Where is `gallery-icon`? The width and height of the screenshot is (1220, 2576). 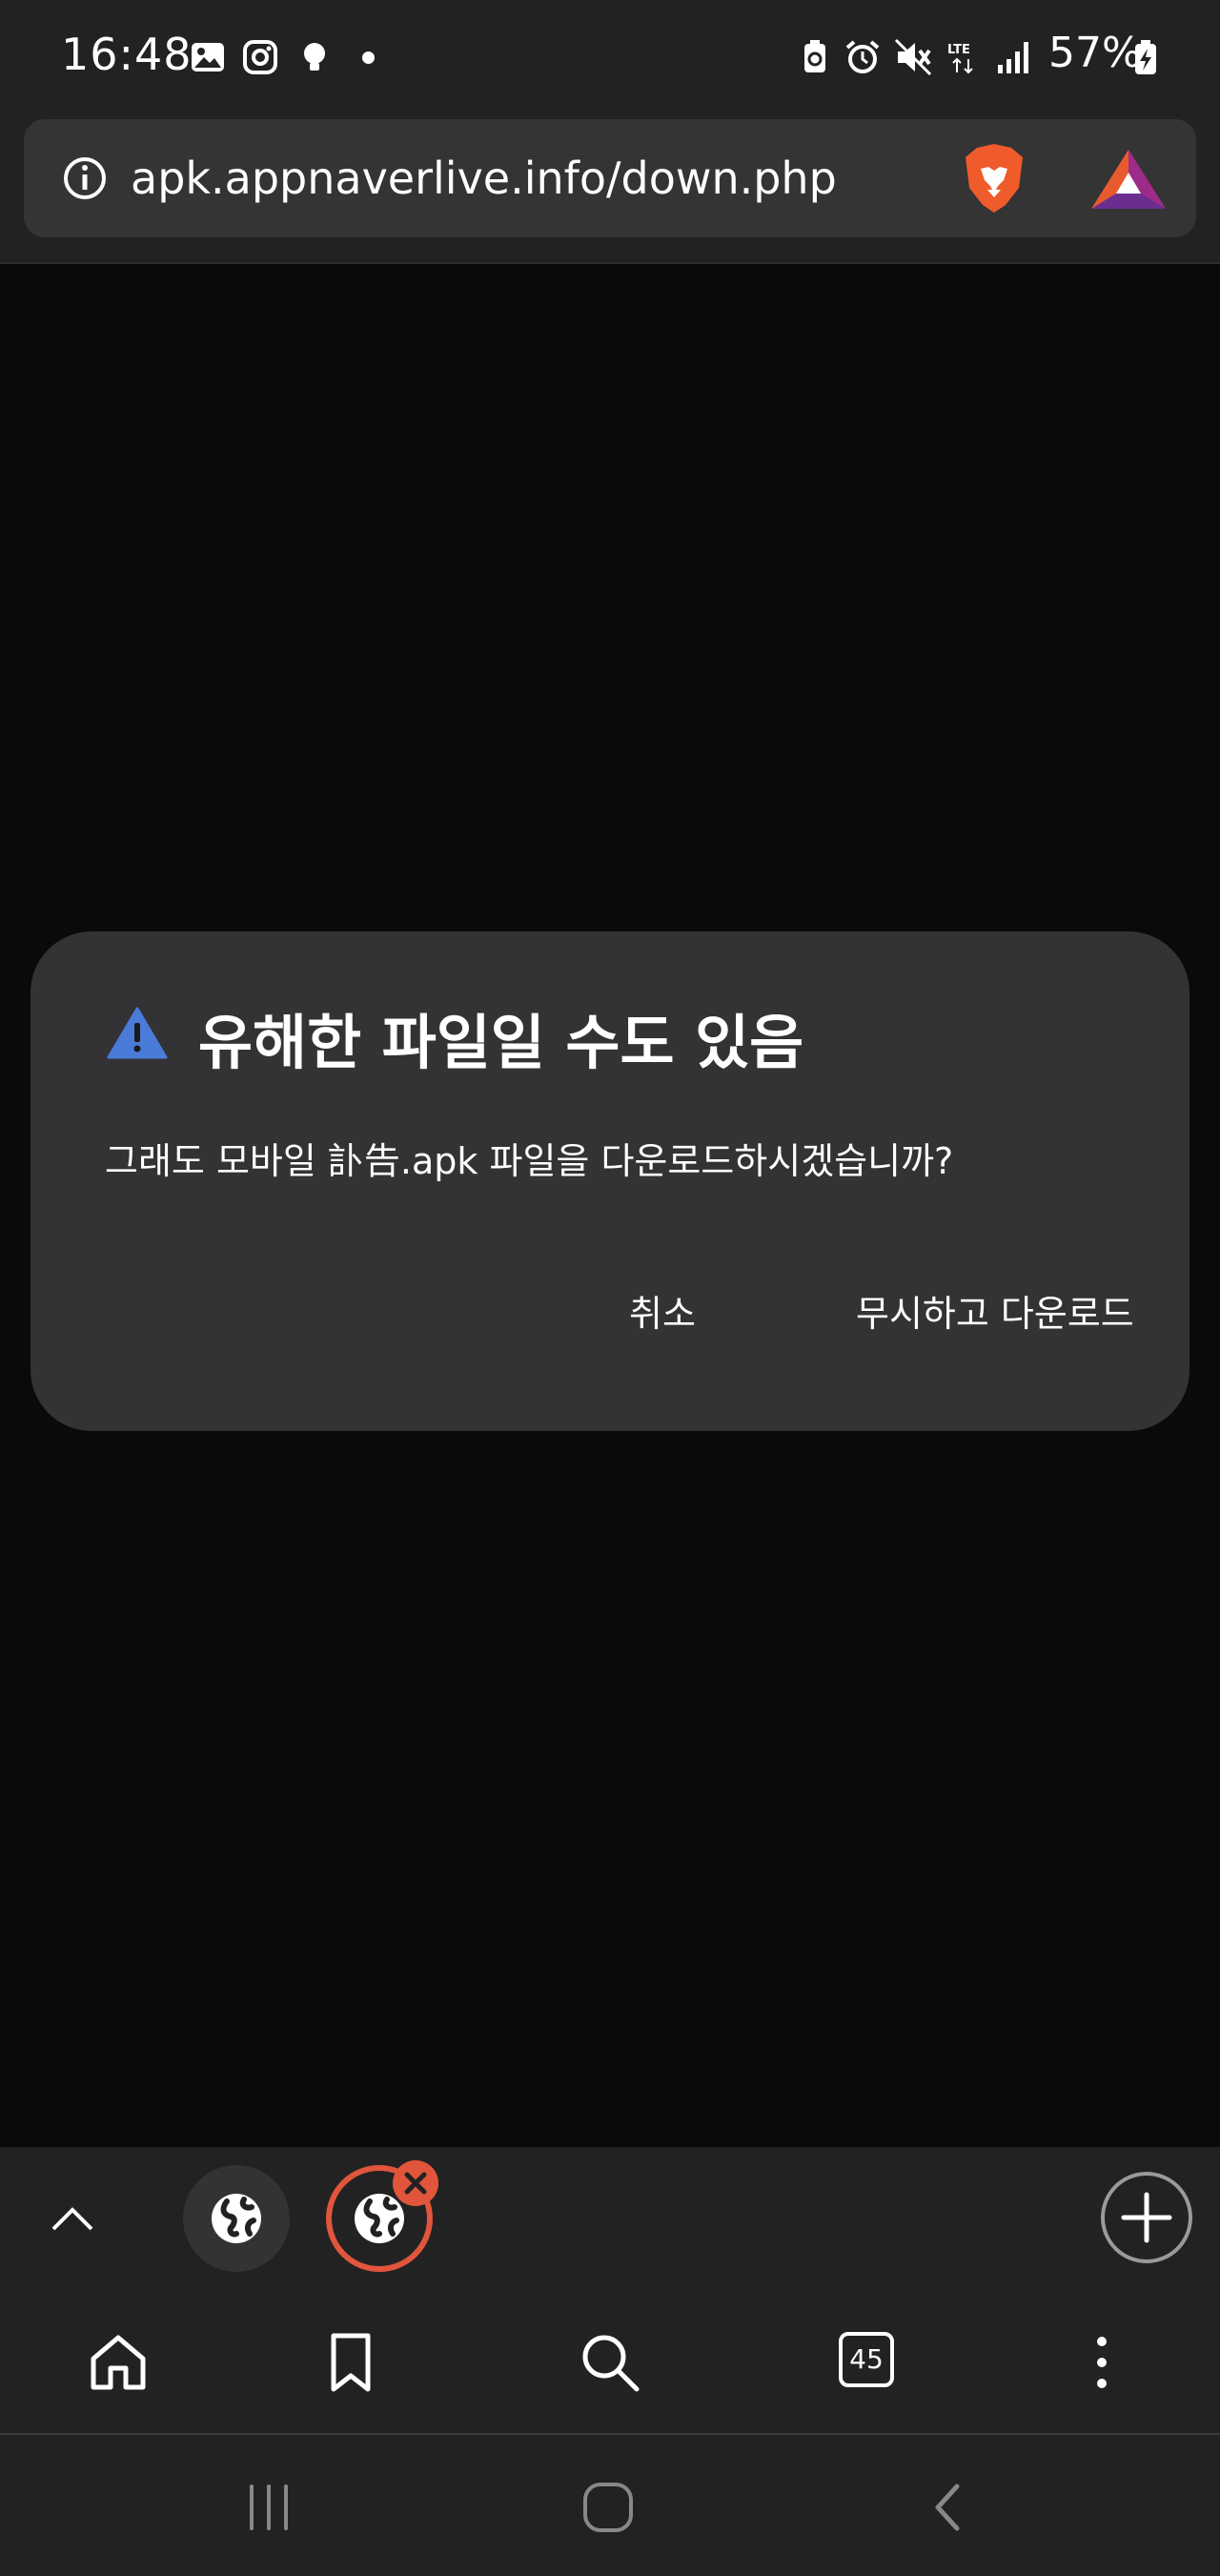 gallery-icon is located at coordinates (208, 57).